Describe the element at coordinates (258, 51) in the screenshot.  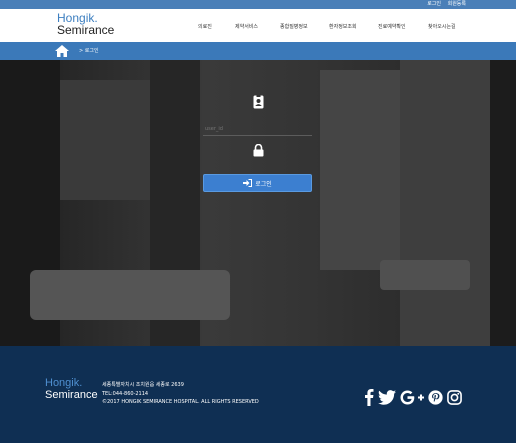
I see `breadcrumb-bar: > 로그인` at that location.